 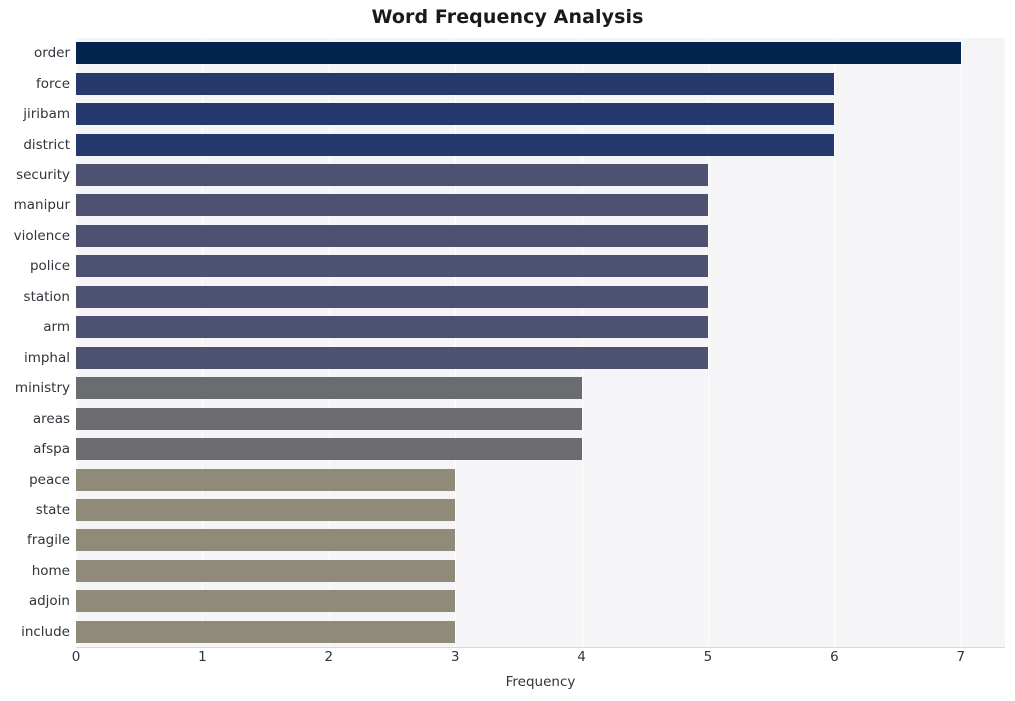 I want to click on y-tick-label: state, so click(x=52, y=509).